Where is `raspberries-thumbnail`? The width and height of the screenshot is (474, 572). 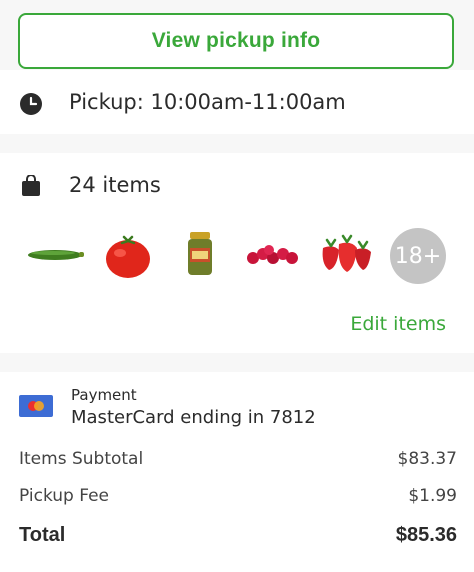
raspberries-thumbnail is located at coordinates (273, 256).